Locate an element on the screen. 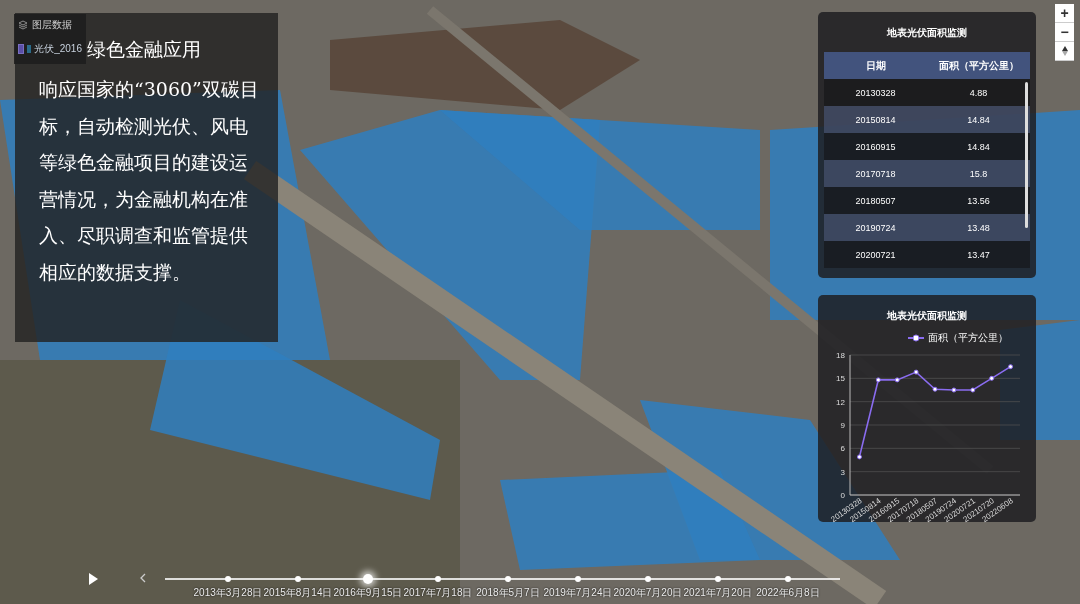  table-cell-text: 15.8 is located at coordinates (978, 173).